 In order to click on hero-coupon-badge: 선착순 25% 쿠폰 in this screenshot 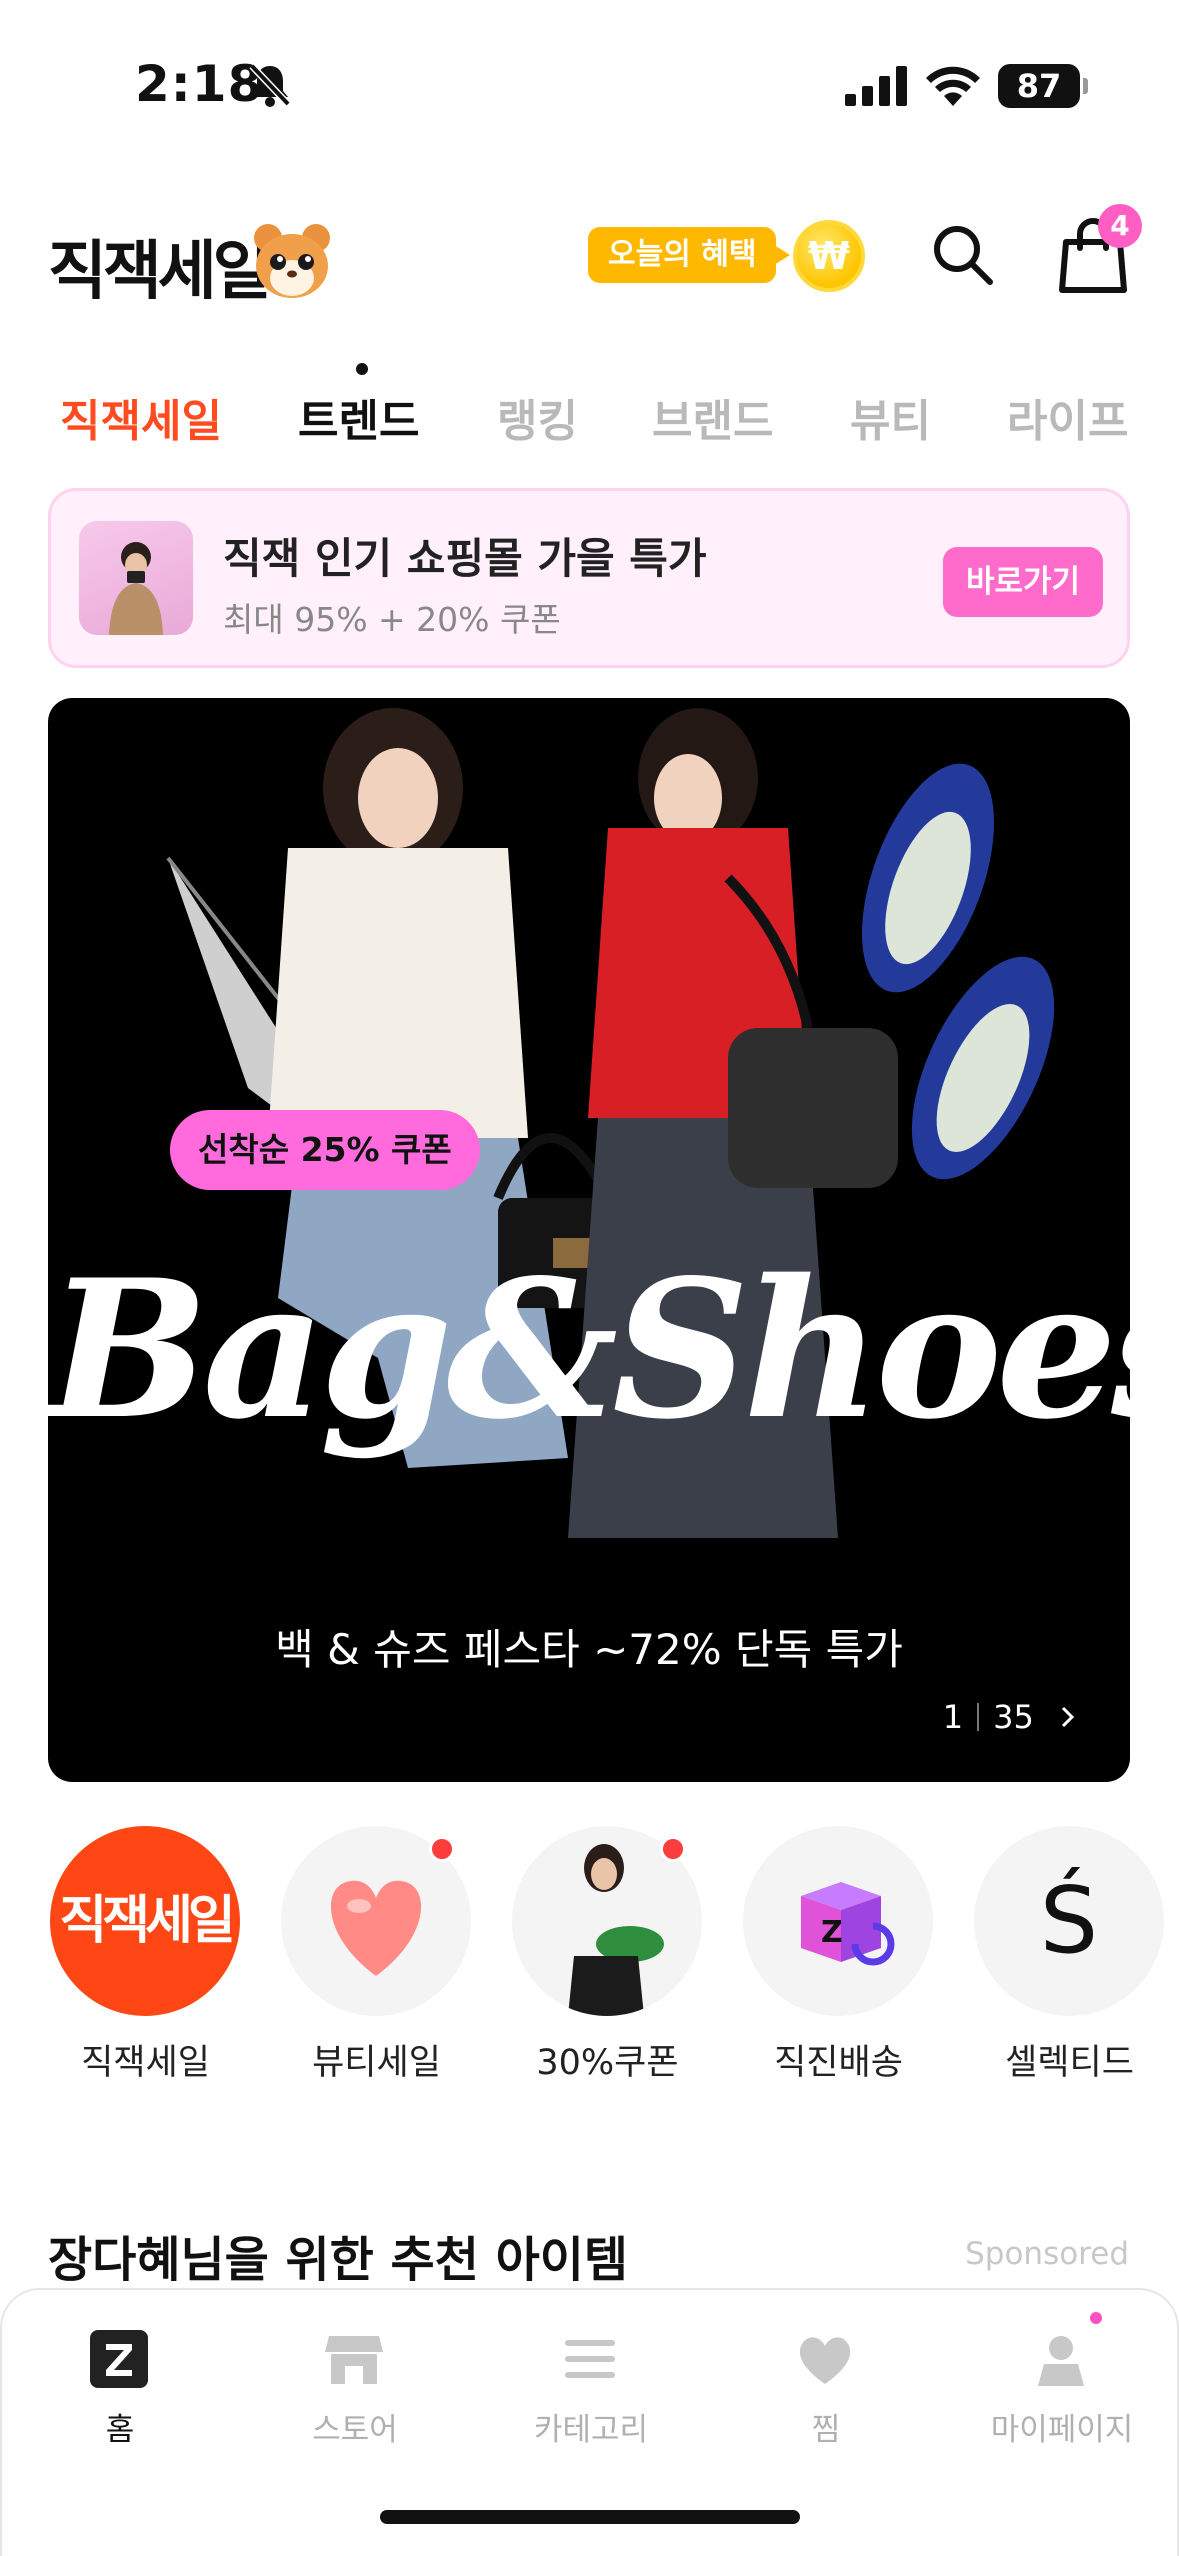, I will do `click(325, 1150)`.